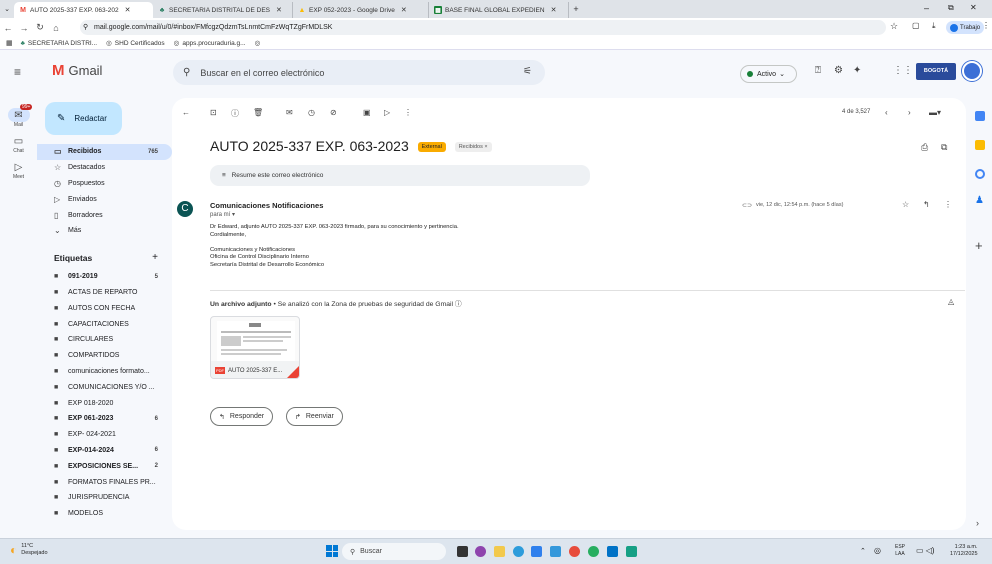  I want to click on tasks-icon, so click(980, 174).